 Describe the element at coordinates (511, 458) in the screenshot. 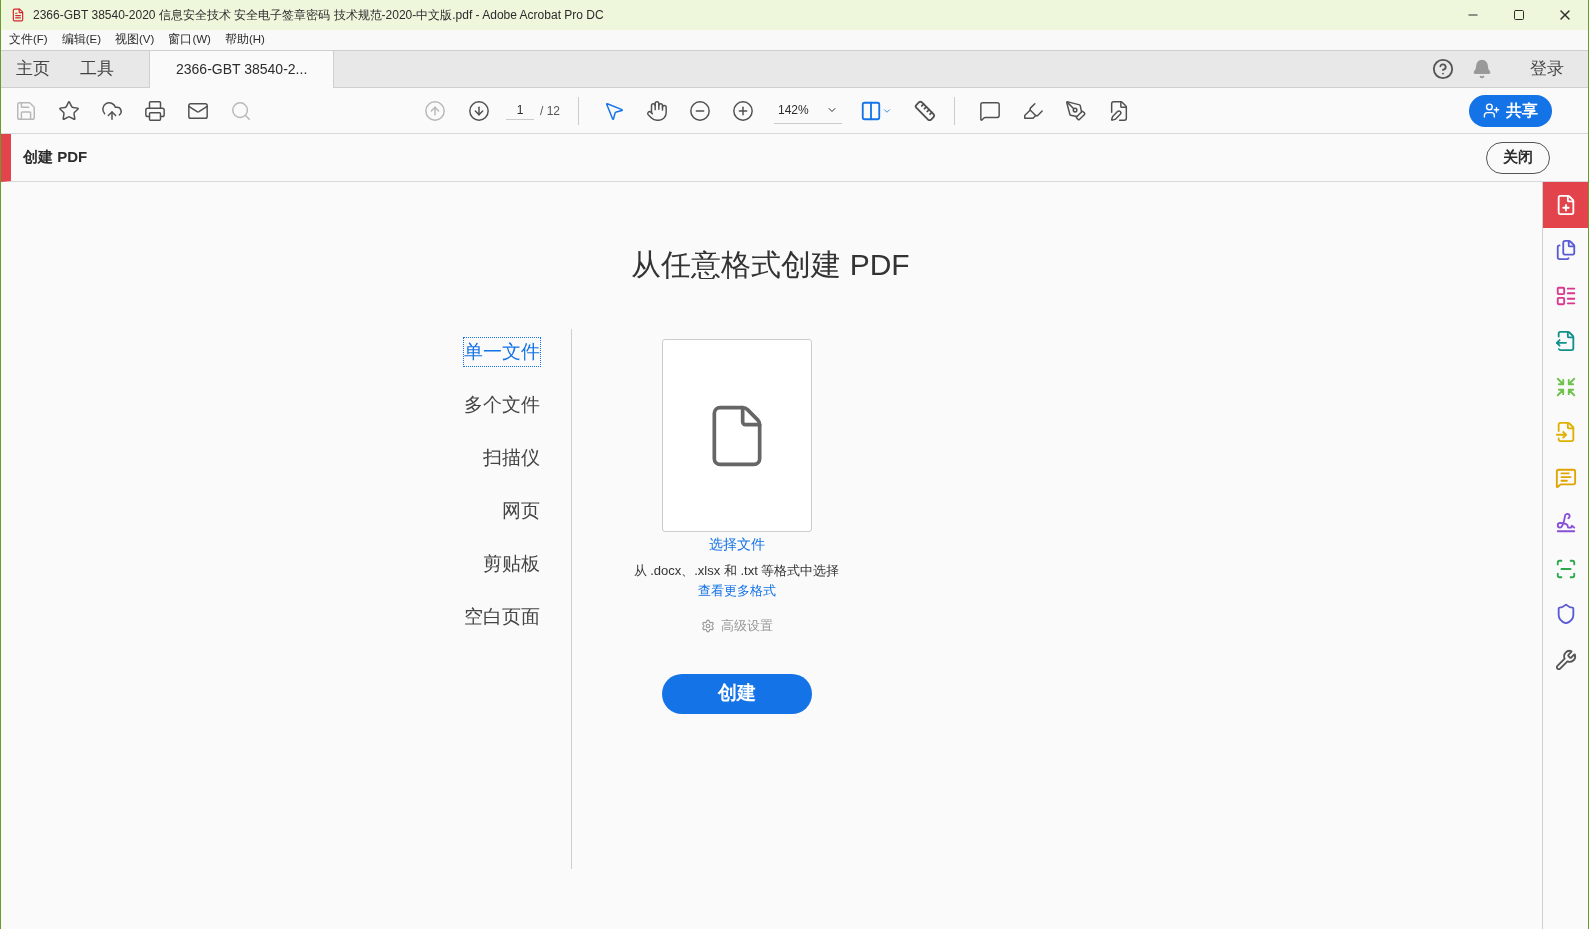

I see `source-option: 扫描仪` at that location.